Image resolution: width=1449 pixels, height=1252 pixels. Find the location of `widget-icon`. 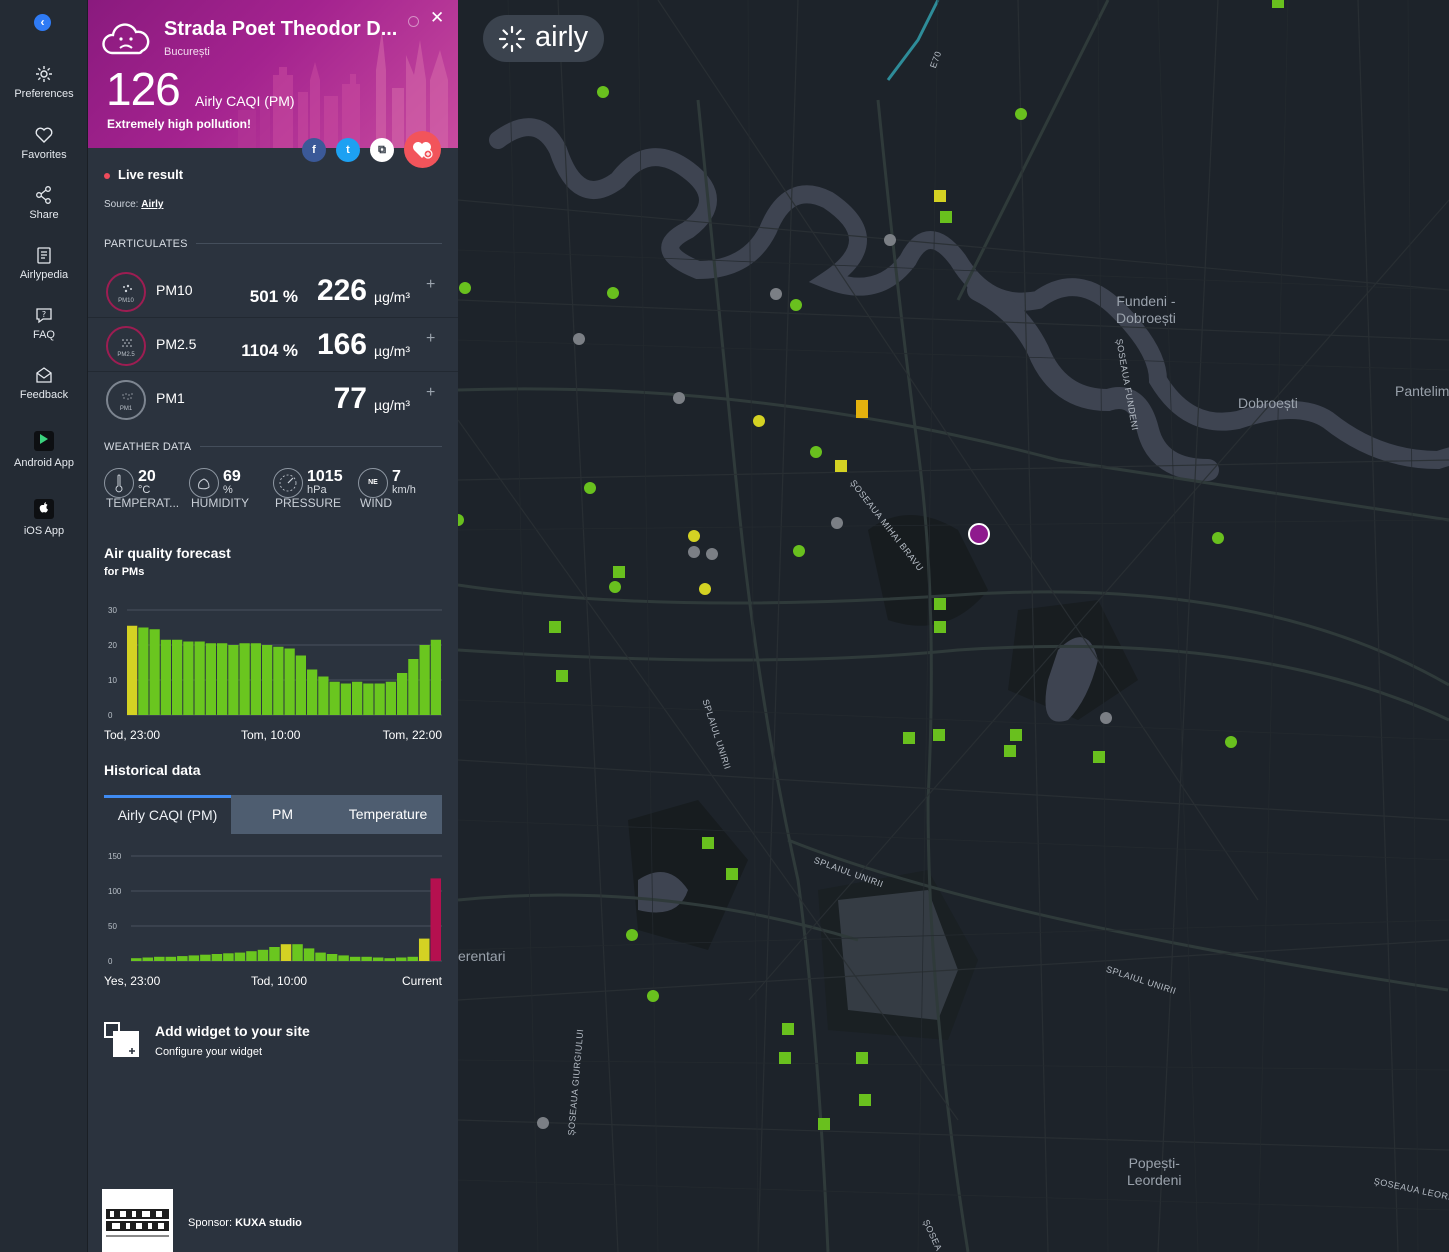

widget-icon is located at coordinates (122, 1040).